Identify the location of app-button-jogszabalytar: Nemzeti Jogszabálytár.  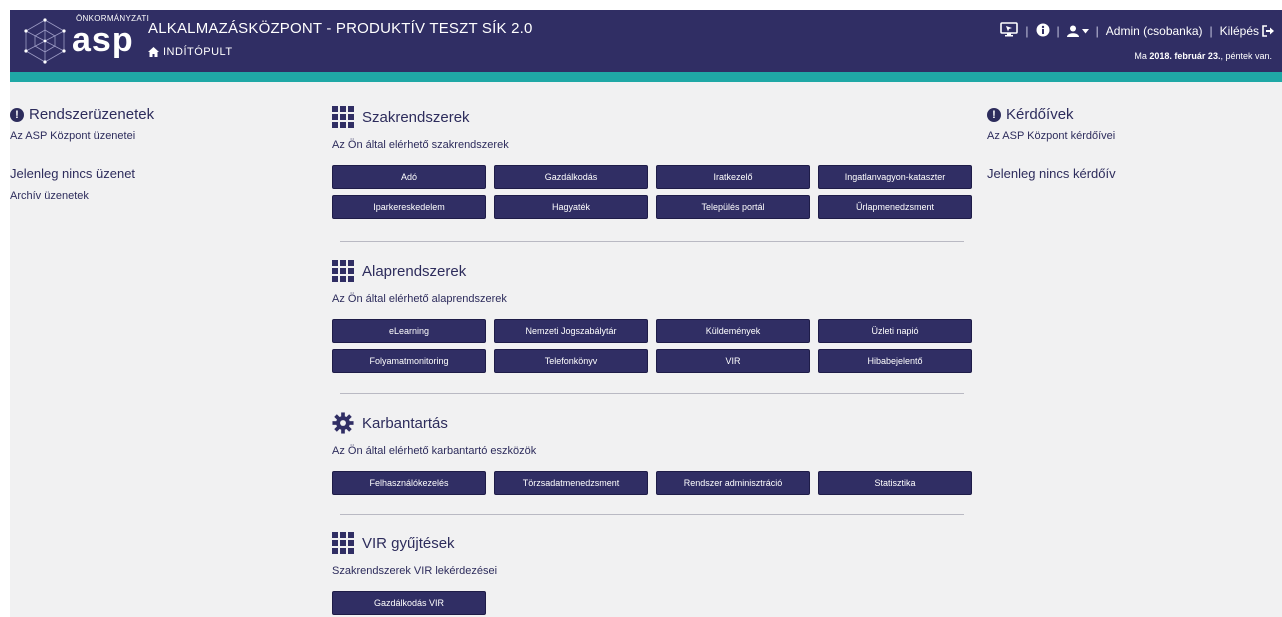
(571, 331).